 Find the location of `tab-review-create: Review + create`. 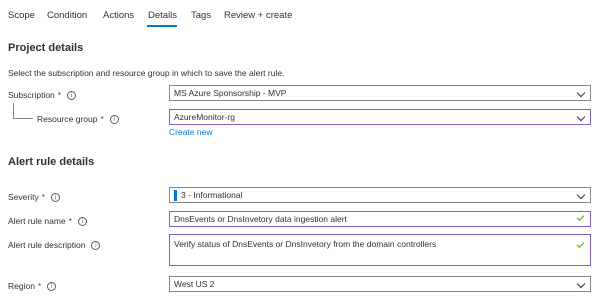

tab-review-create: Review + create is located at coordinates (258, 15).